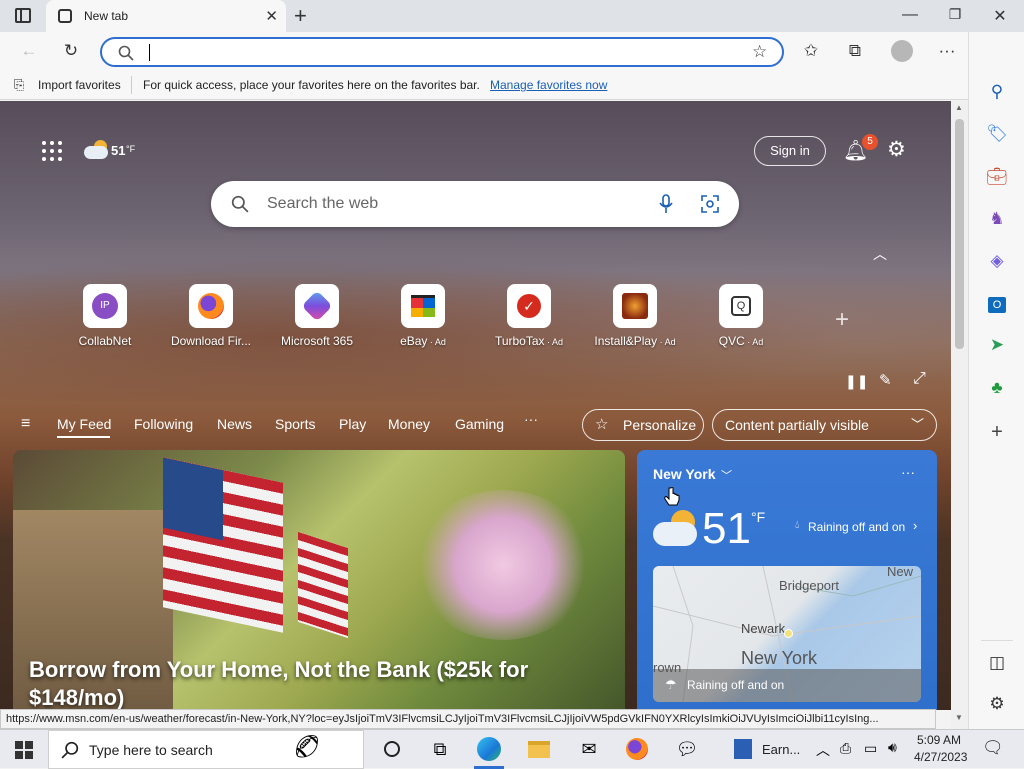 This screenshot has height=769, width=1024. I want to click on content-visibility-dropdown: Content partially visible ﹀, so click(824, 425).